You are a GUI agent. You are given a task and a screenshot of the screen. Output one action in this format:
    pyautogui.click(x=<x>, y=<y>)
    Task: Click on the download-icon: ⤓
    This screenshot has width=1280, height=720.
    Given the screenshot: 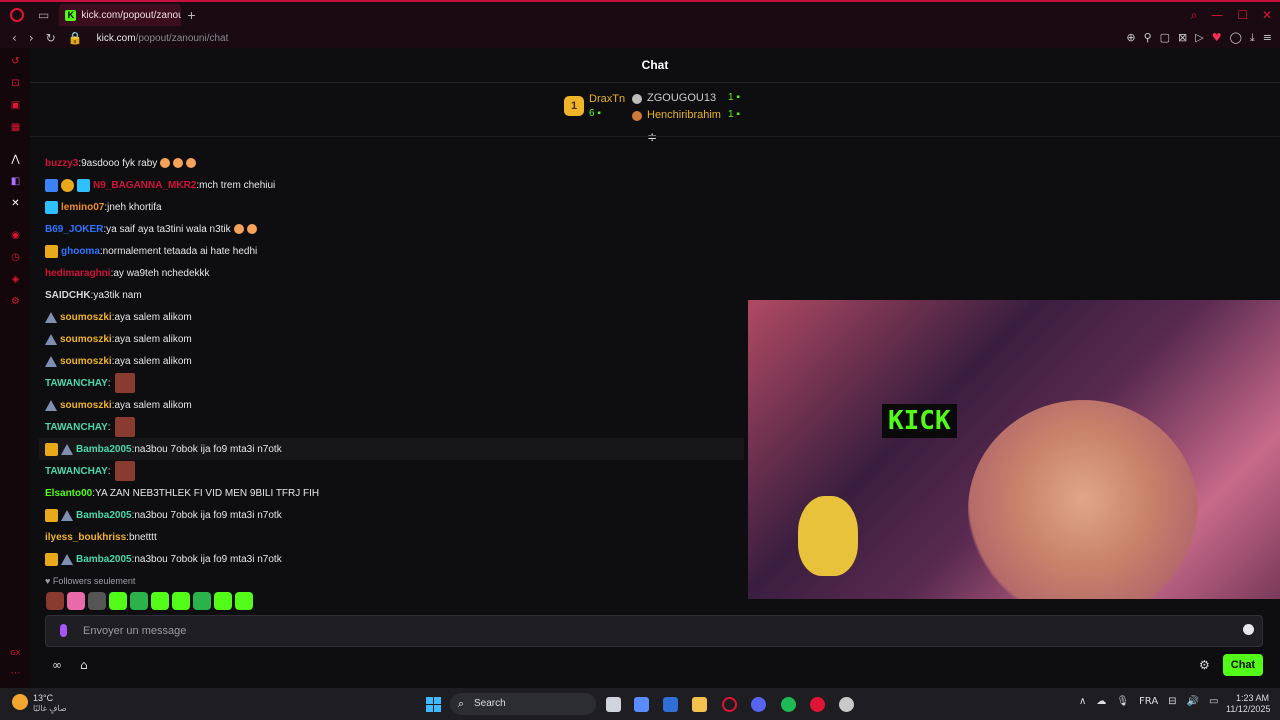 What is the action you would take?
    pyautogui.click(x=1252, y=38)
    